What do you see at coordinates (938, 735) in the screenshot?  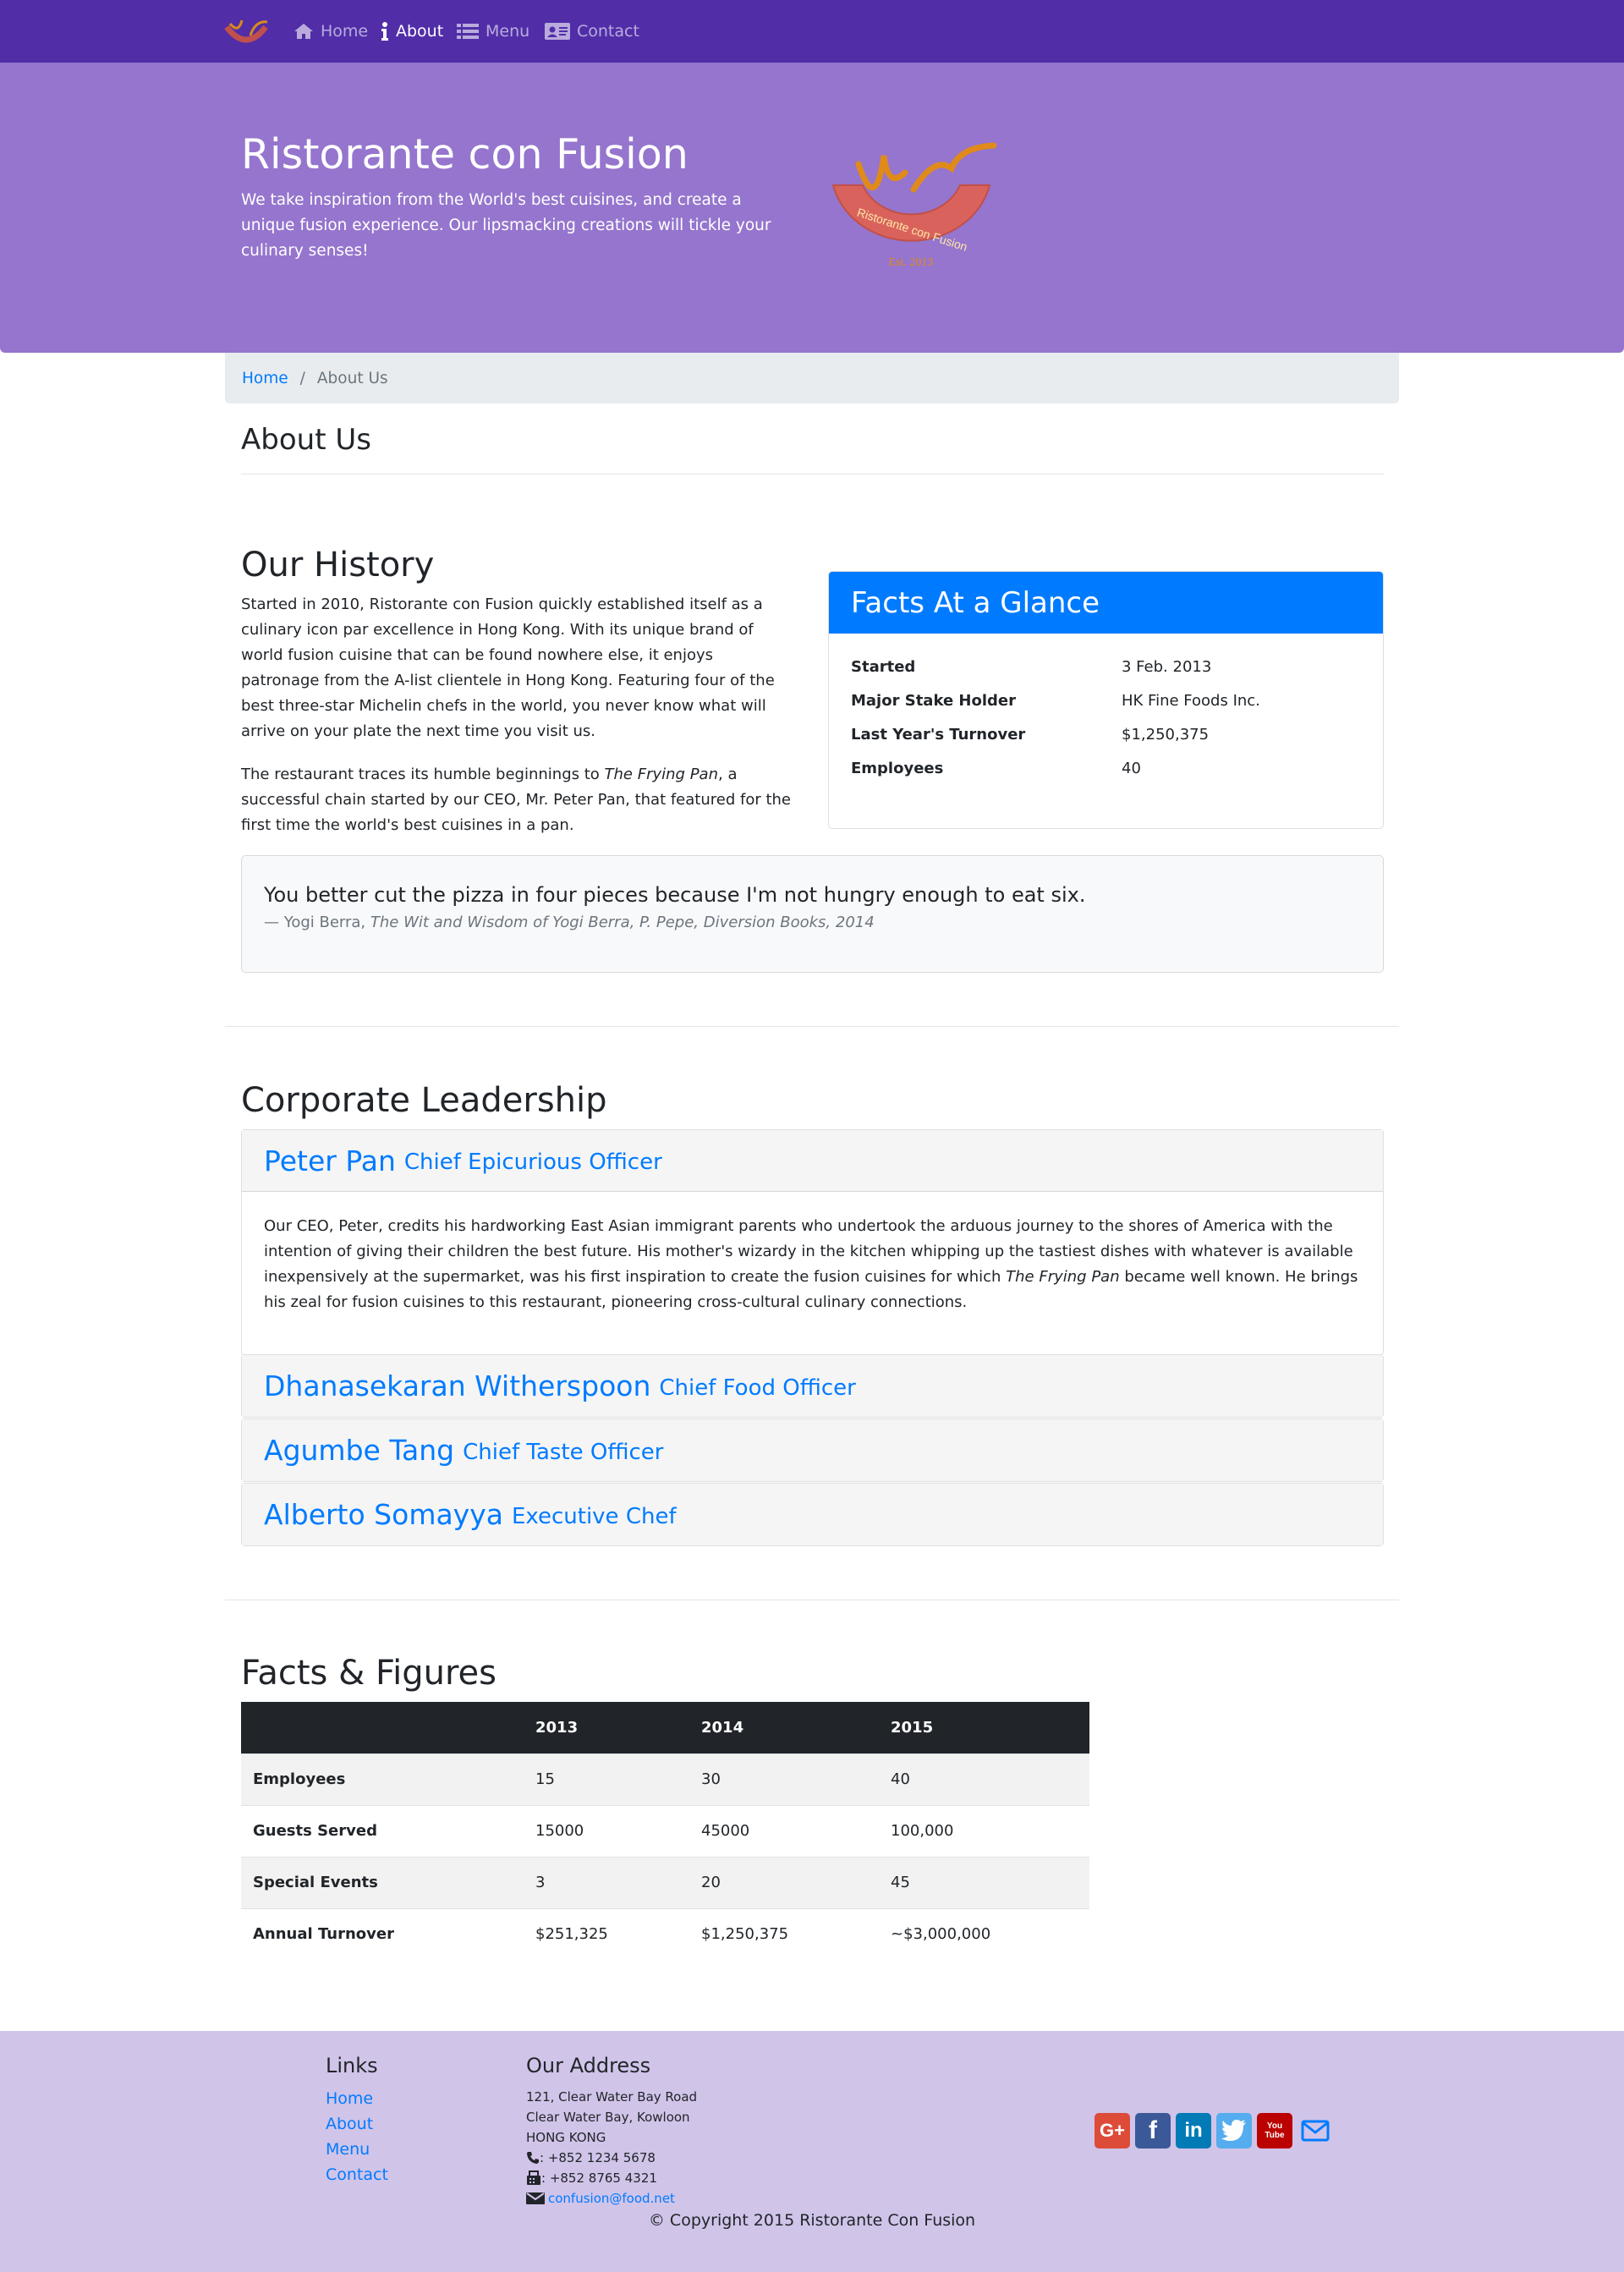 I see `facts-label: Last Year's Turnover` at bounding box center [938, 735].